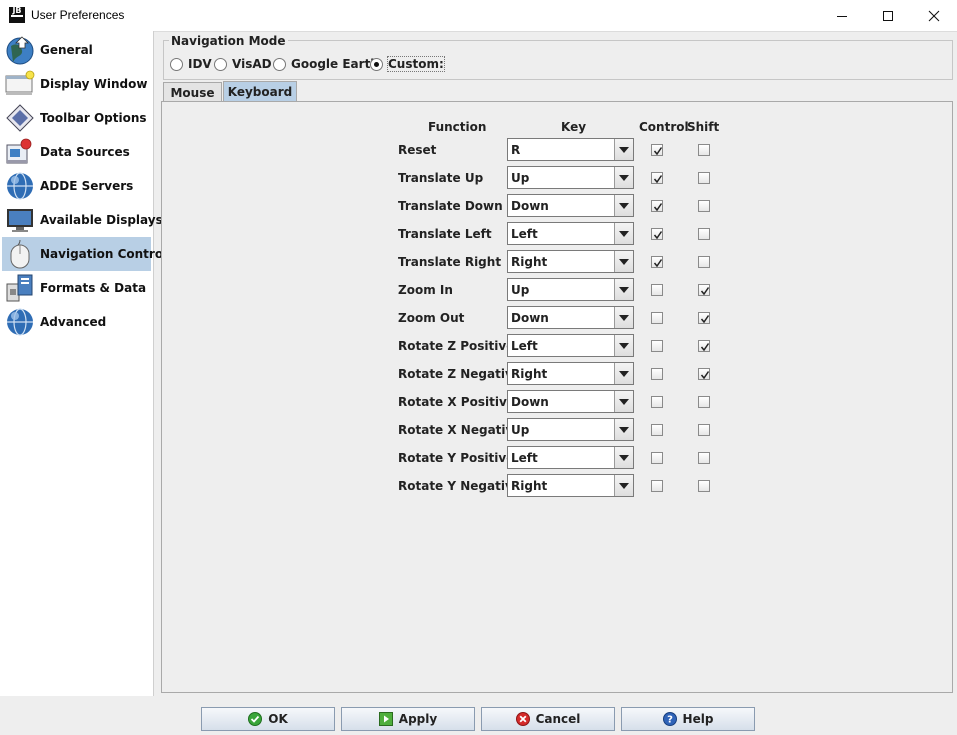  I want to click on sidebar-item-display-window: Display Window, so click(76, 84).